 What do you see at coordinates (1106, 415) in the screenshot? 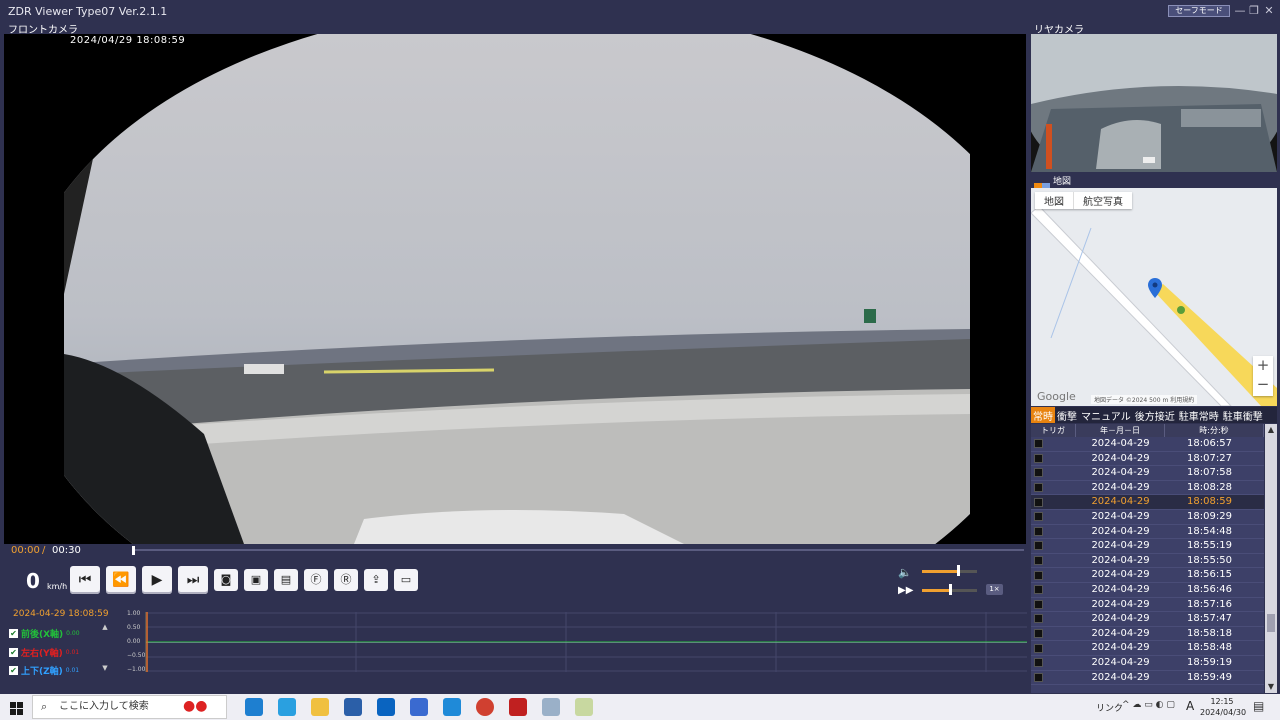
I see `tab-manual: マニュアル` at bounding box center [1106, 415].